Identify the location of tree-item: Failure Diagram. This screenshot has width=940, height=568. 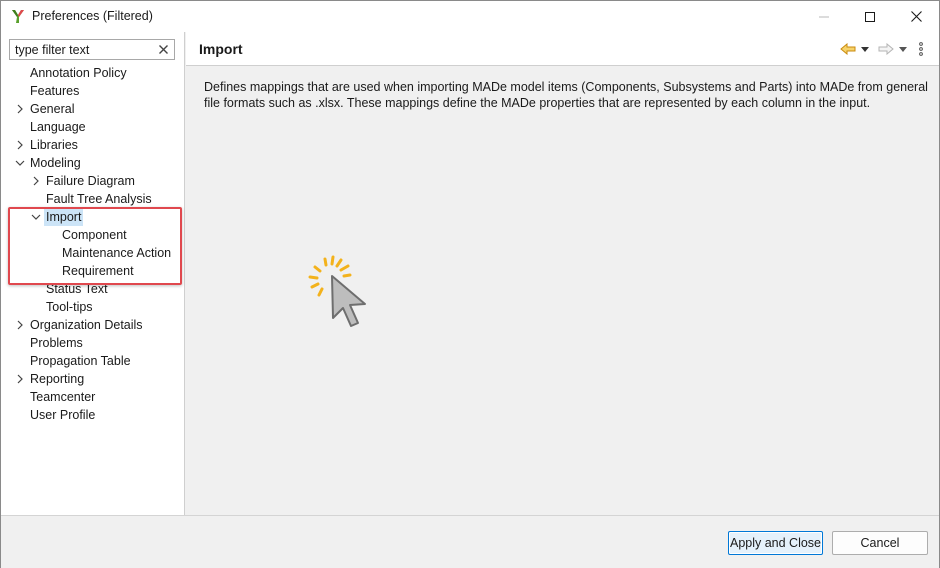
(93, 181).